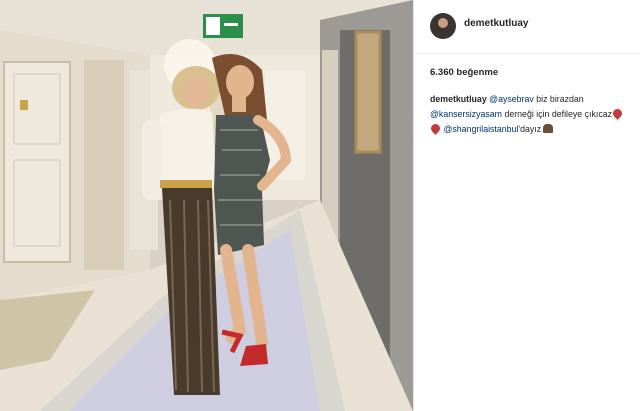 The height and width of the screenshot is (411, 640). I want to click on post-header: demetkutluay, so click(527, 27).